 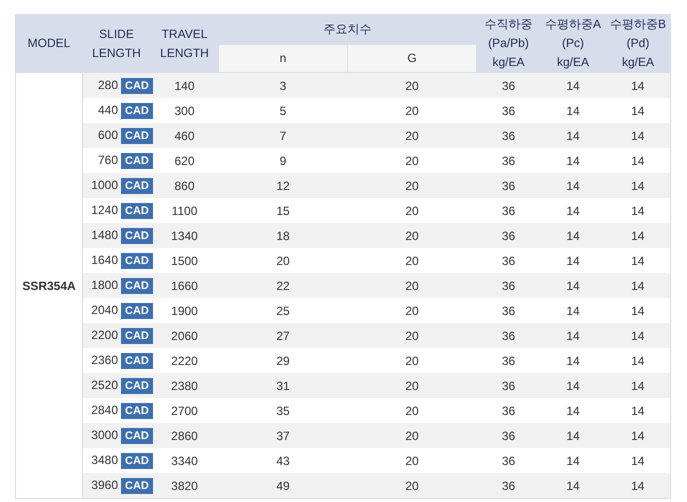 I want to click on column-header: TRAVEL LENGTH, so click(x=184, y=43).